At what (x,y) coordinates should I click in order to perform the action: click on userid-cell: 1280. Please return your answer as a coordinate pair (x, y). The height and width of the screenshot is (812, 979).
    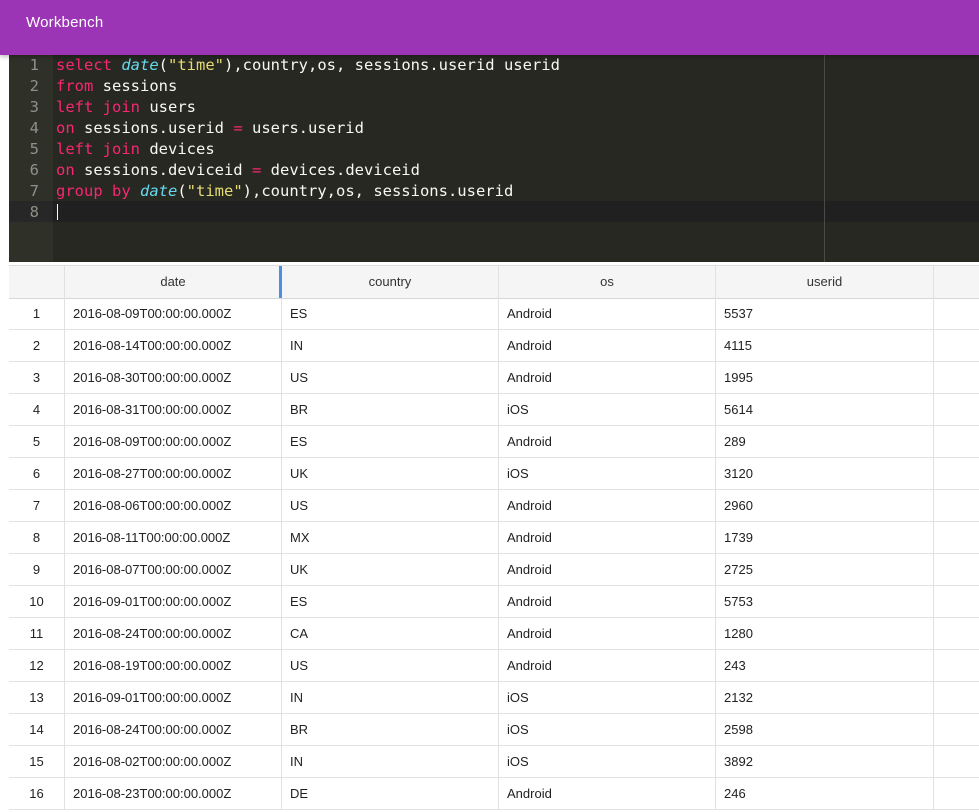
    Looking at the image, I should click on (825, 634).